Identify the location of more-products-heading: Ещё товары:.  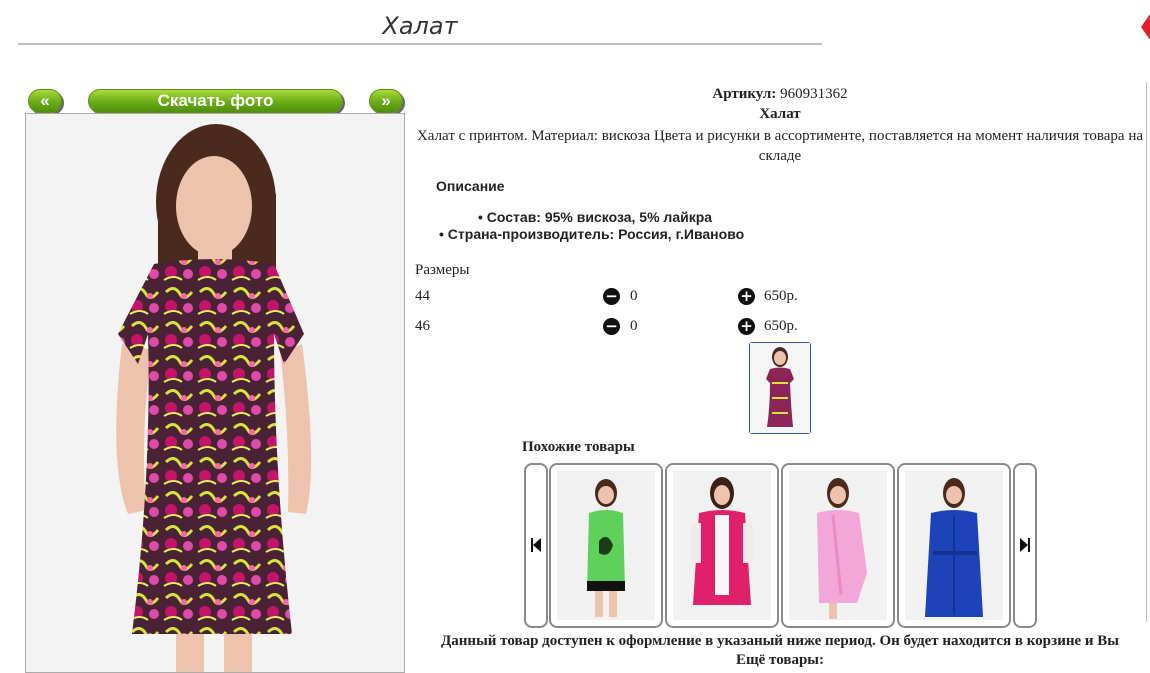
(780, 660).